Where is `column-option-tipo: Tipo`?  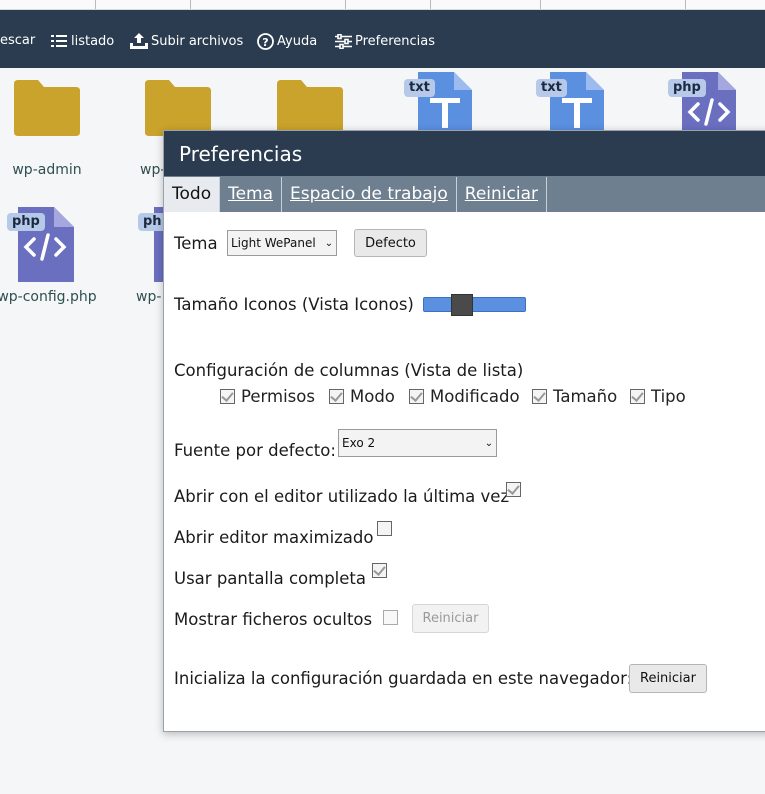 column-option-tipo: Tipo is located at coordinates (658, 396).